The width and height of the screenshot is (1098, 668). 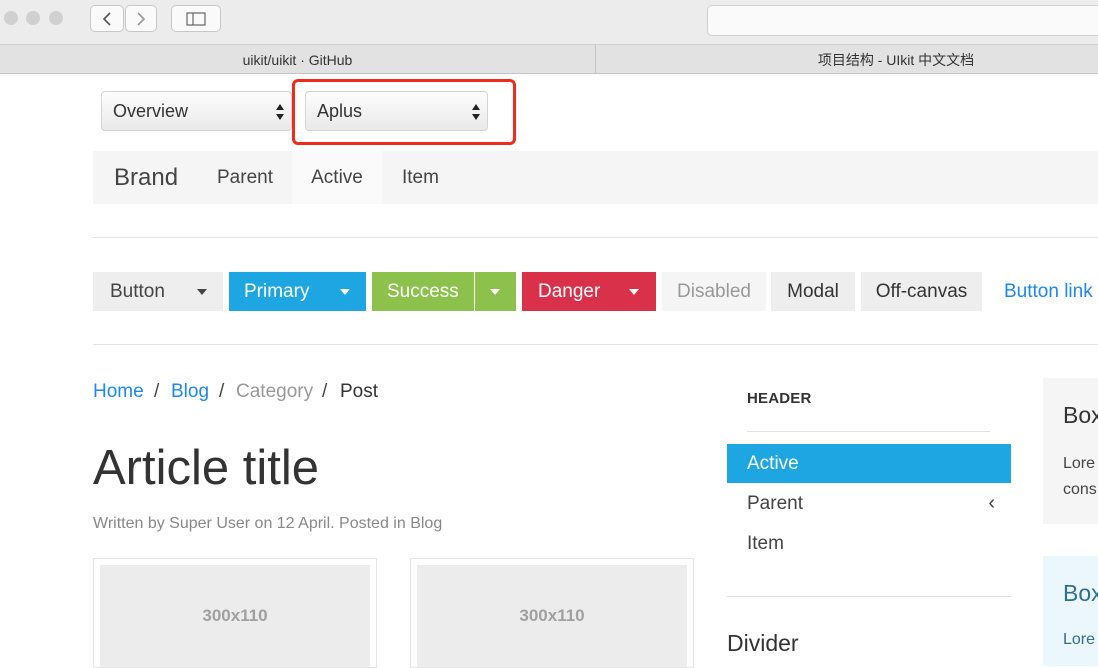 I want to click on panel-box-primary: Box Lore, so click(x=1070, y=611).